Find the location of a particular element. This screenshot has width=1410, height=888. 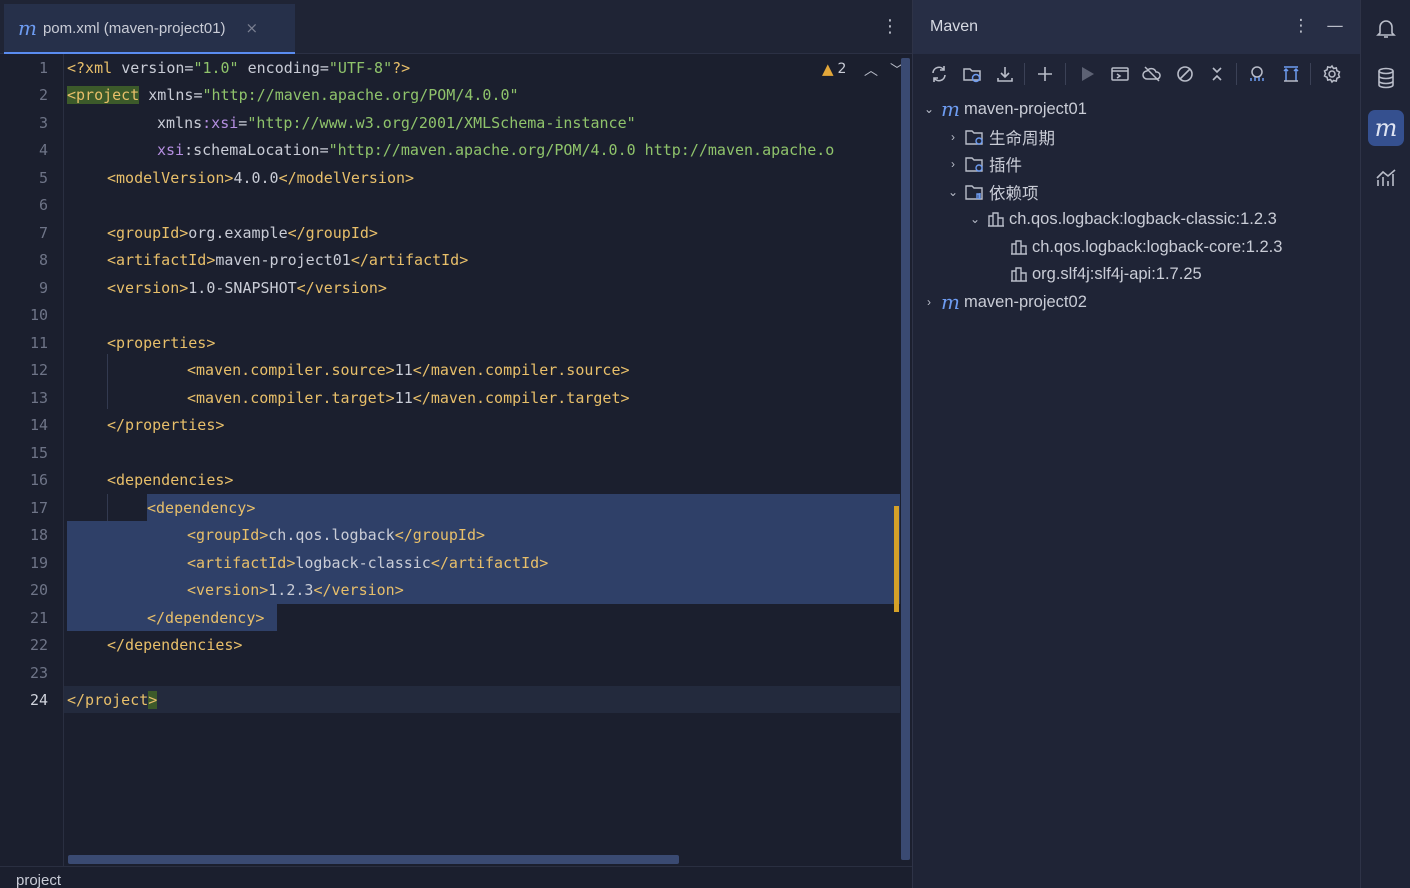

horizontal-scrollbar is located at coordinates (373, 859).